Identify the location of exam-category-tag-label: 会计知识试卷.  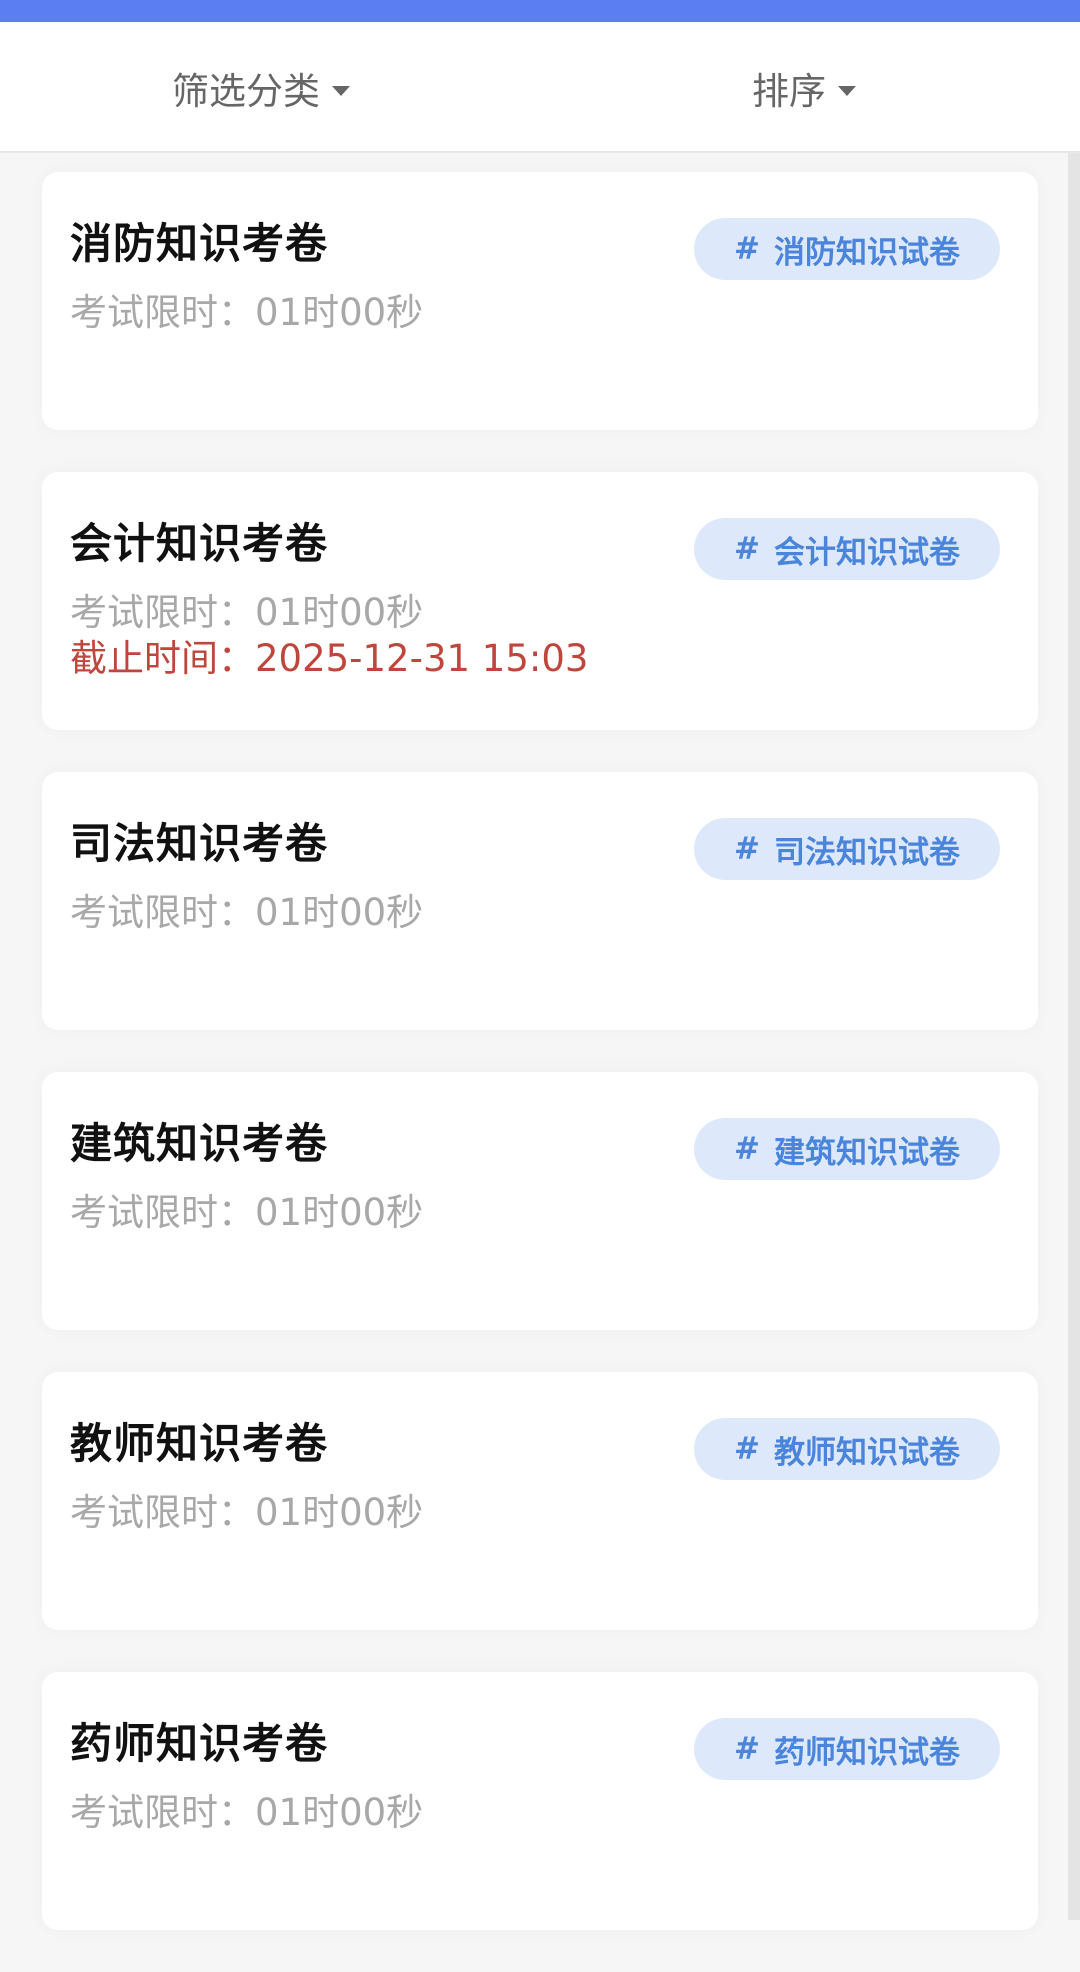
(866, 552).